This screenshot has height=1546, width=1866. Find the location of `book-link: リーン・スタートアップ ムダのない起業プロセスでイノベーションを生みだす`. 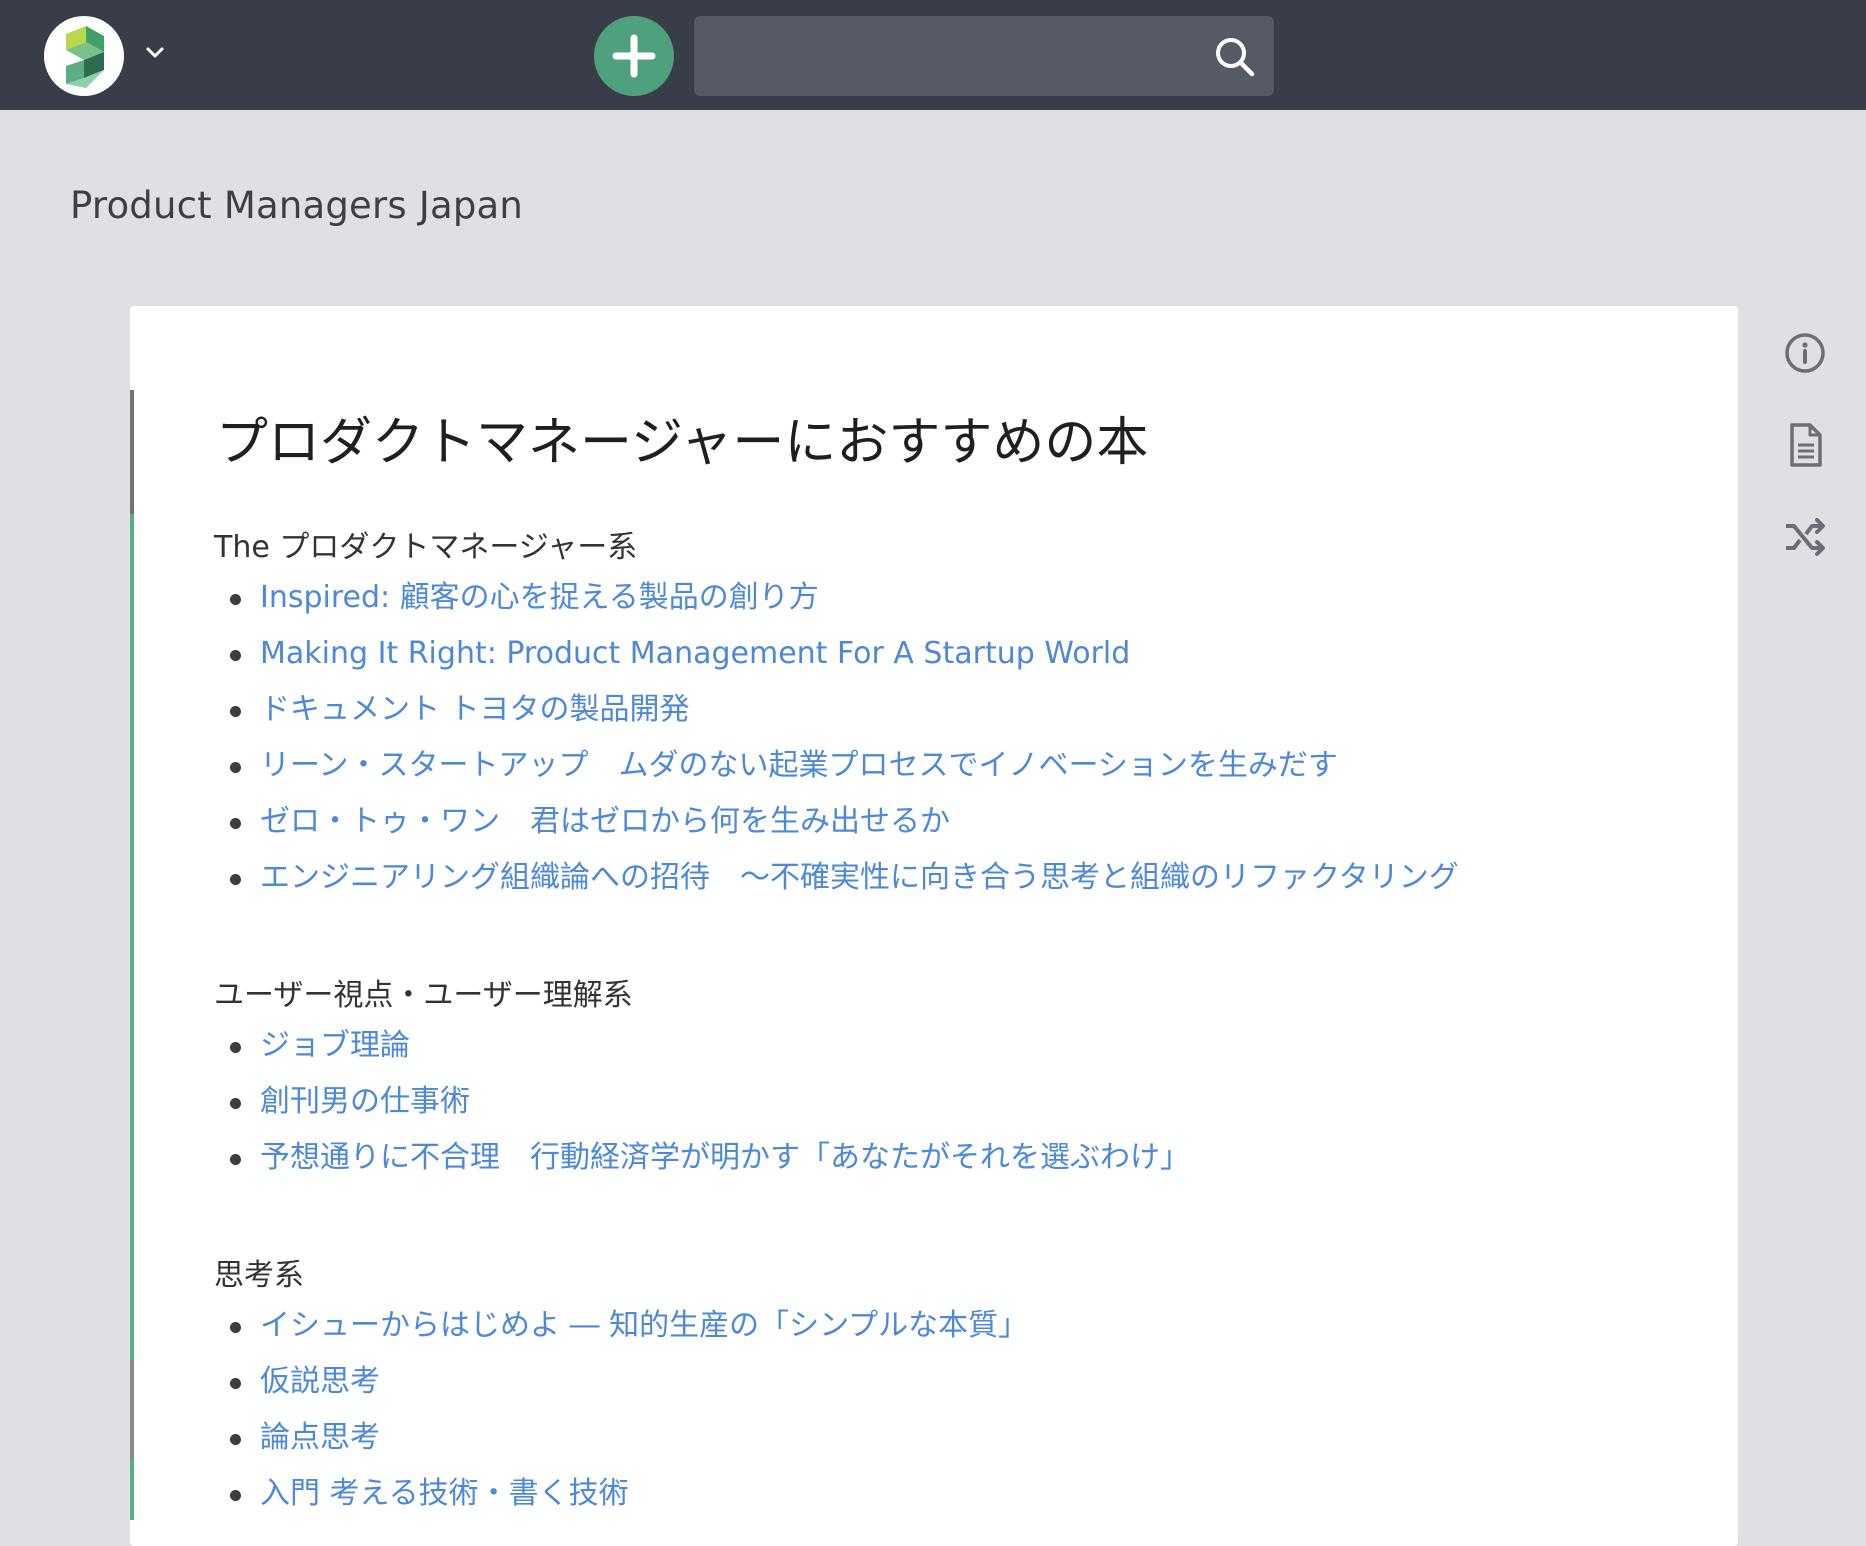

book-link: リーン・スタートアップ ムダのない起業プロセスでイノベーションを生みだす is located at coordinates (799, 765).